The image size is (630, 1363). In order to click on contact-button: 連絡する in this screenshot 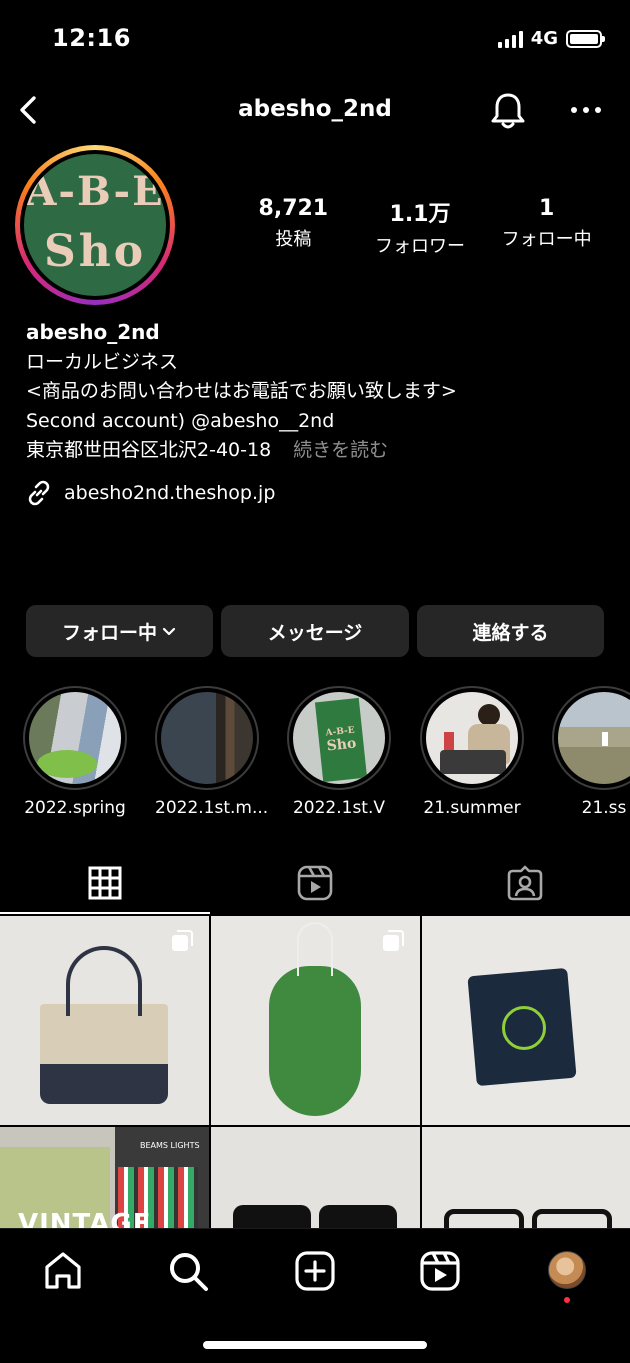, I will do `click(510, 631)`.